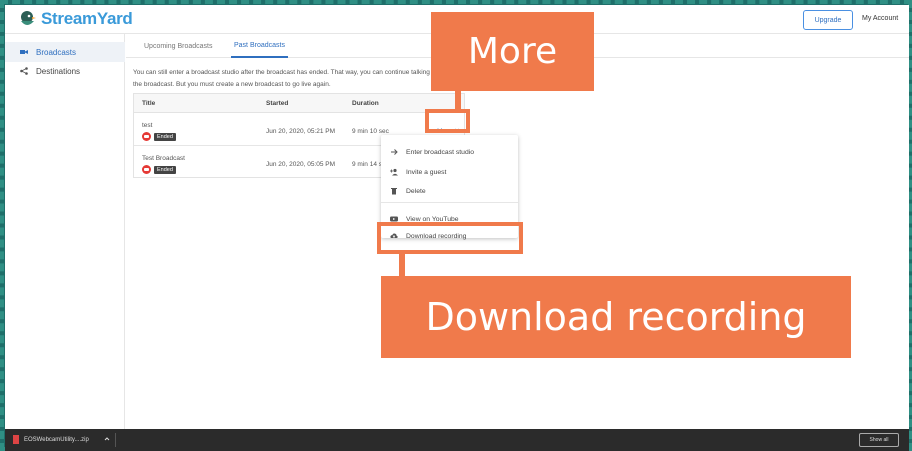  I want to click on download-bar: EOSWebcamUtility....zip Show all, so click(457, 440).